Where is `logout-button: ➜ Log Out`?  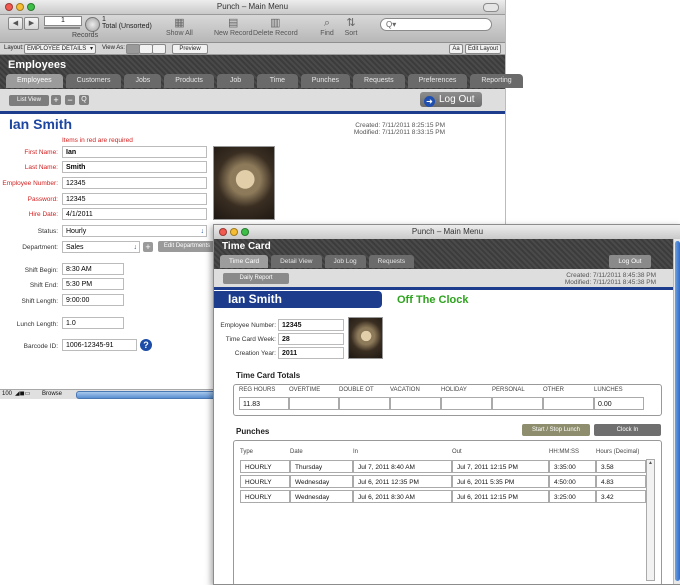 logout-button: ➜ Log Out is located at coordinates (451, 99).